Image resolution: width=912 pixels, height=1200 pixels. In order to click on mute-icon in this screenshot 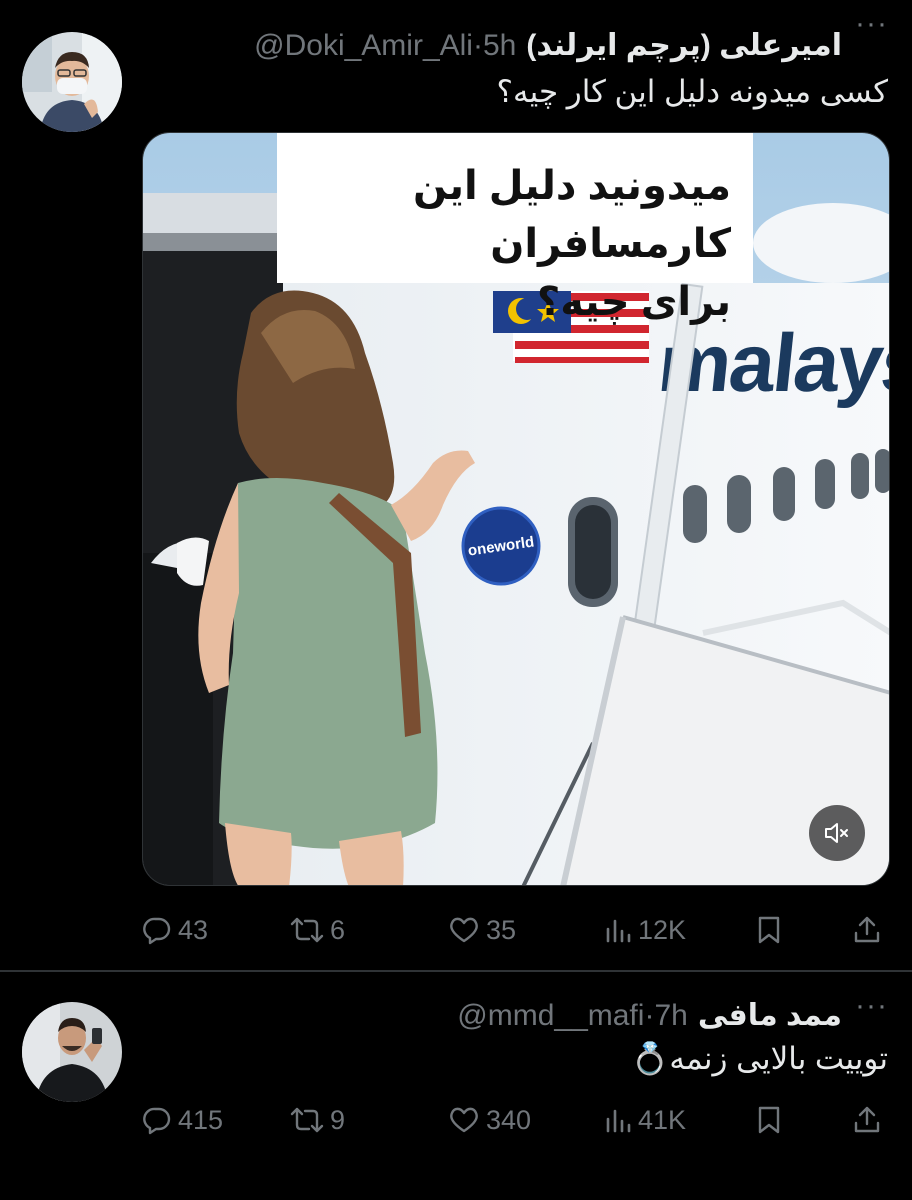, I will do `click(836, 833)`.